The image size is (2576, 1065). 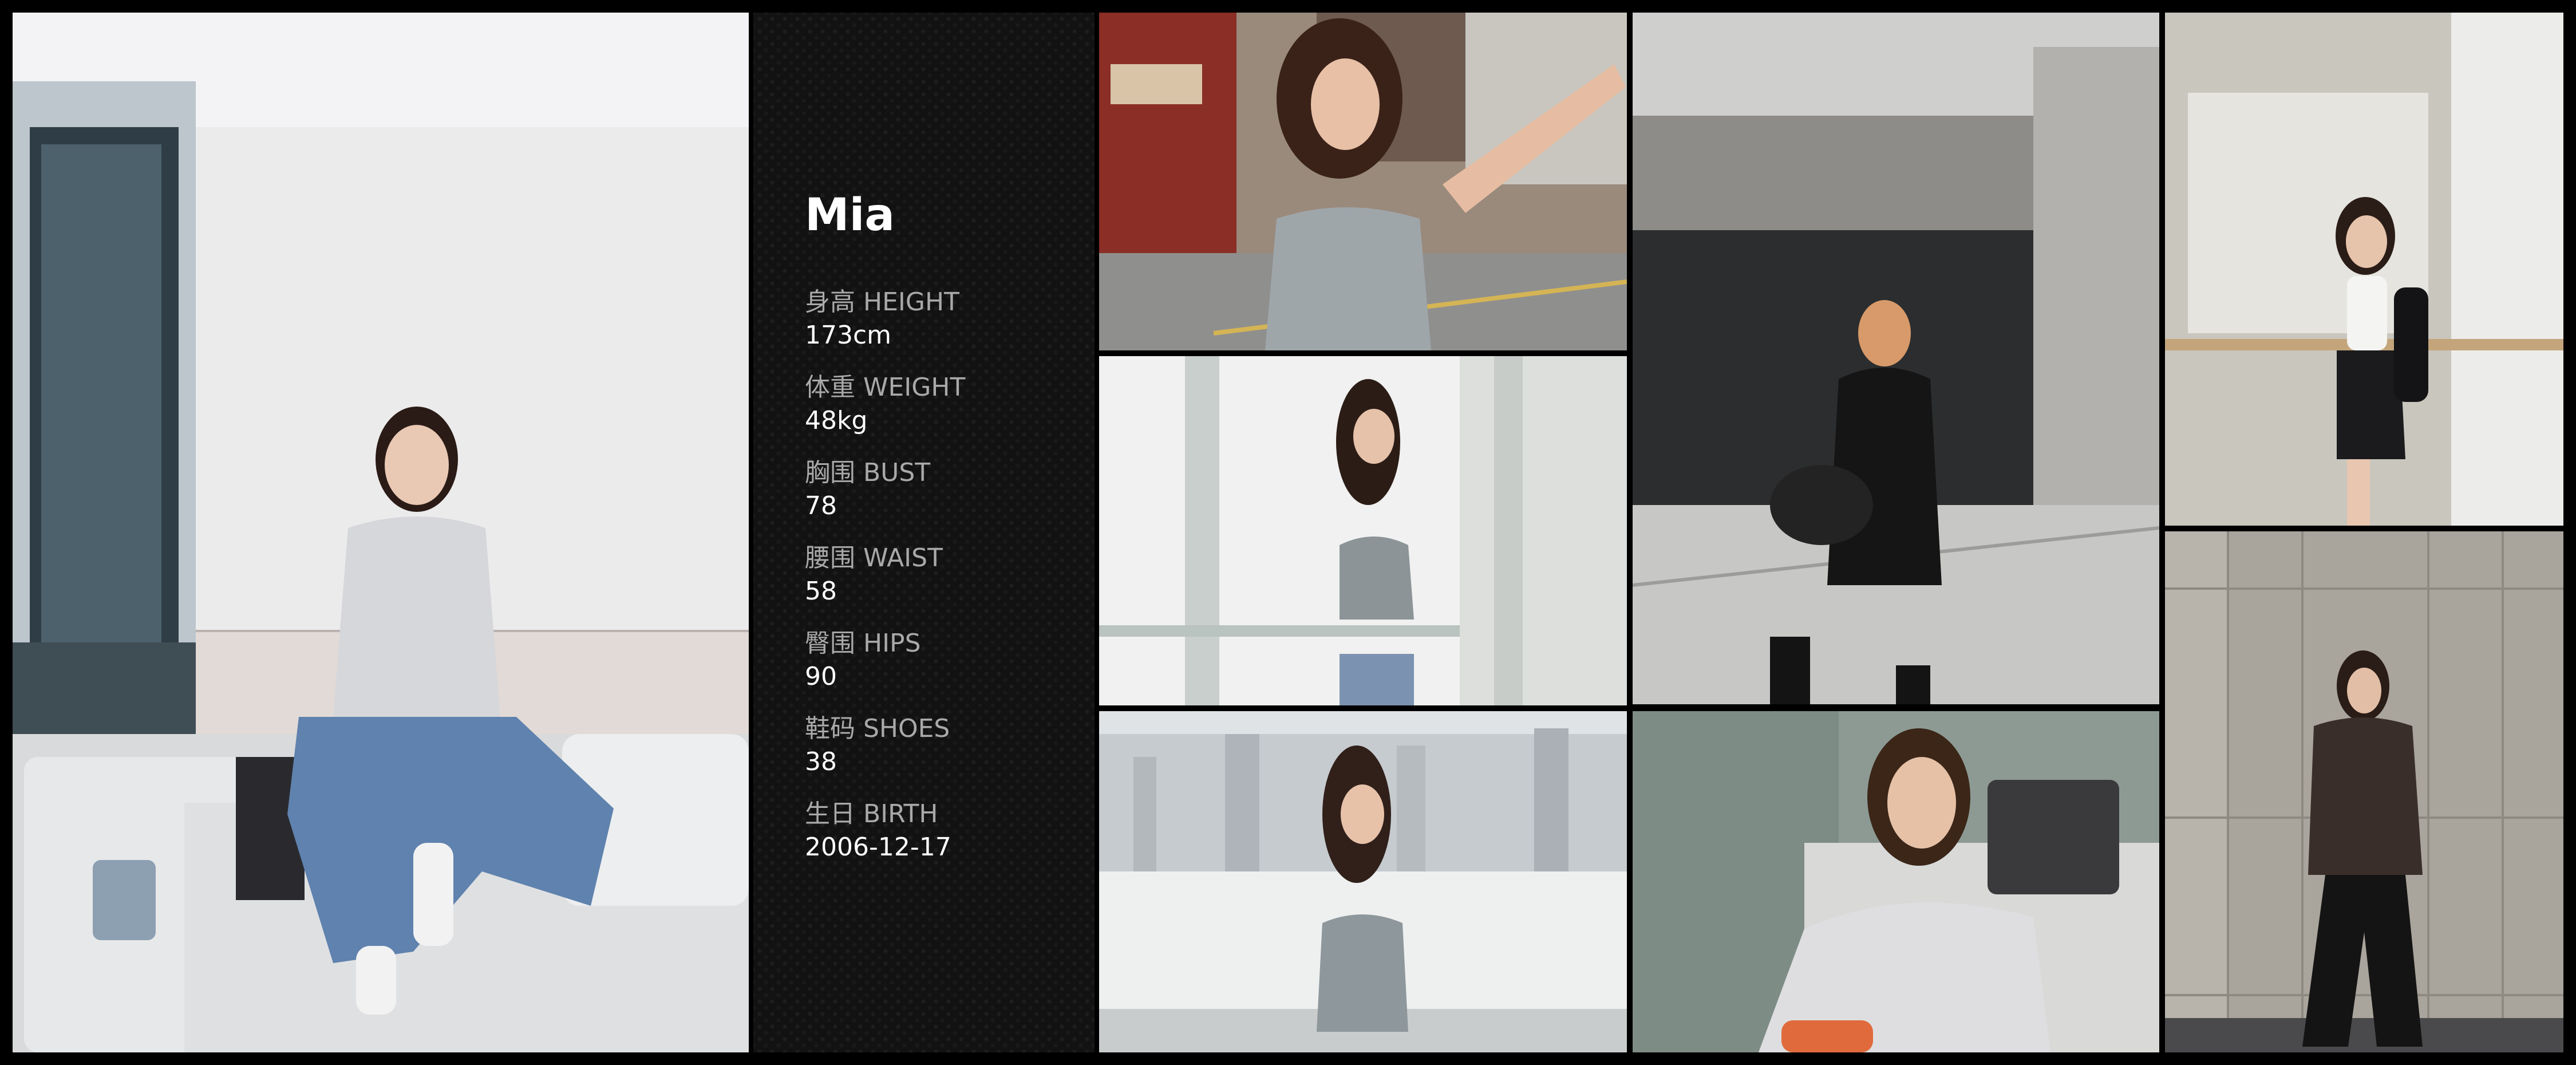 I want to click on stat-value: 78, so click(x=821, y=505).